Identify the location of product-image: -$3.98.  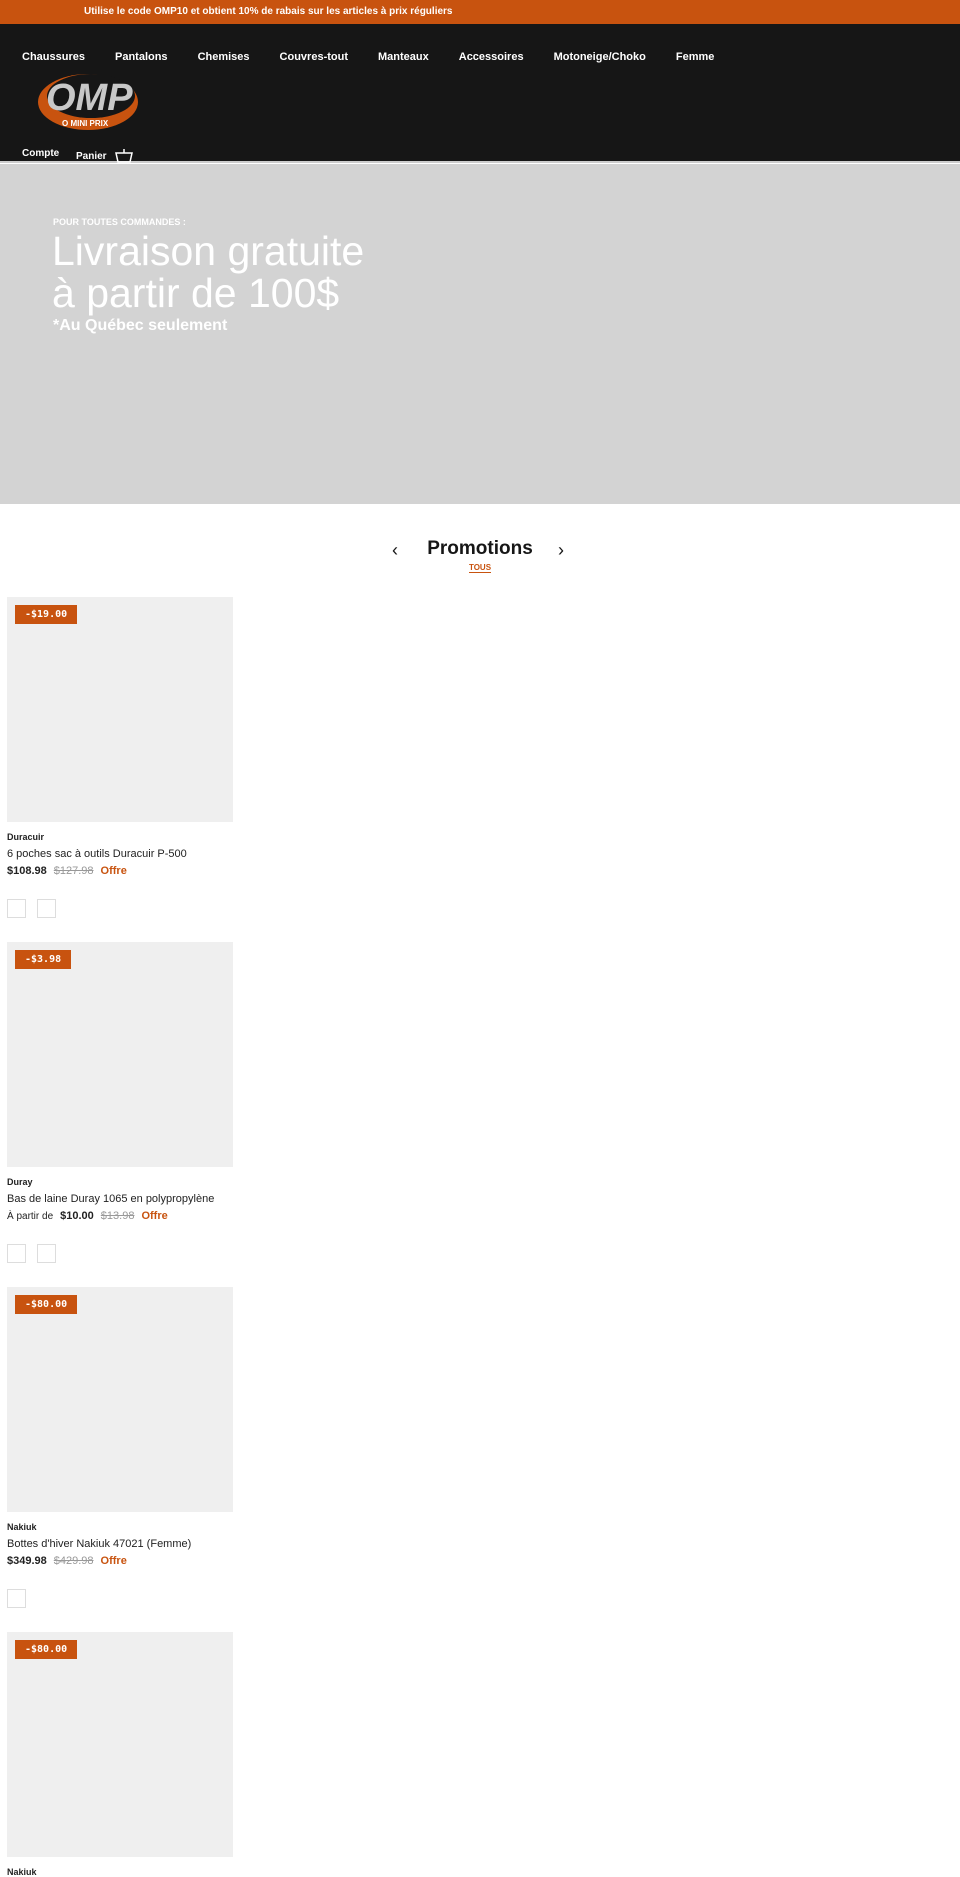
(120, 1054).